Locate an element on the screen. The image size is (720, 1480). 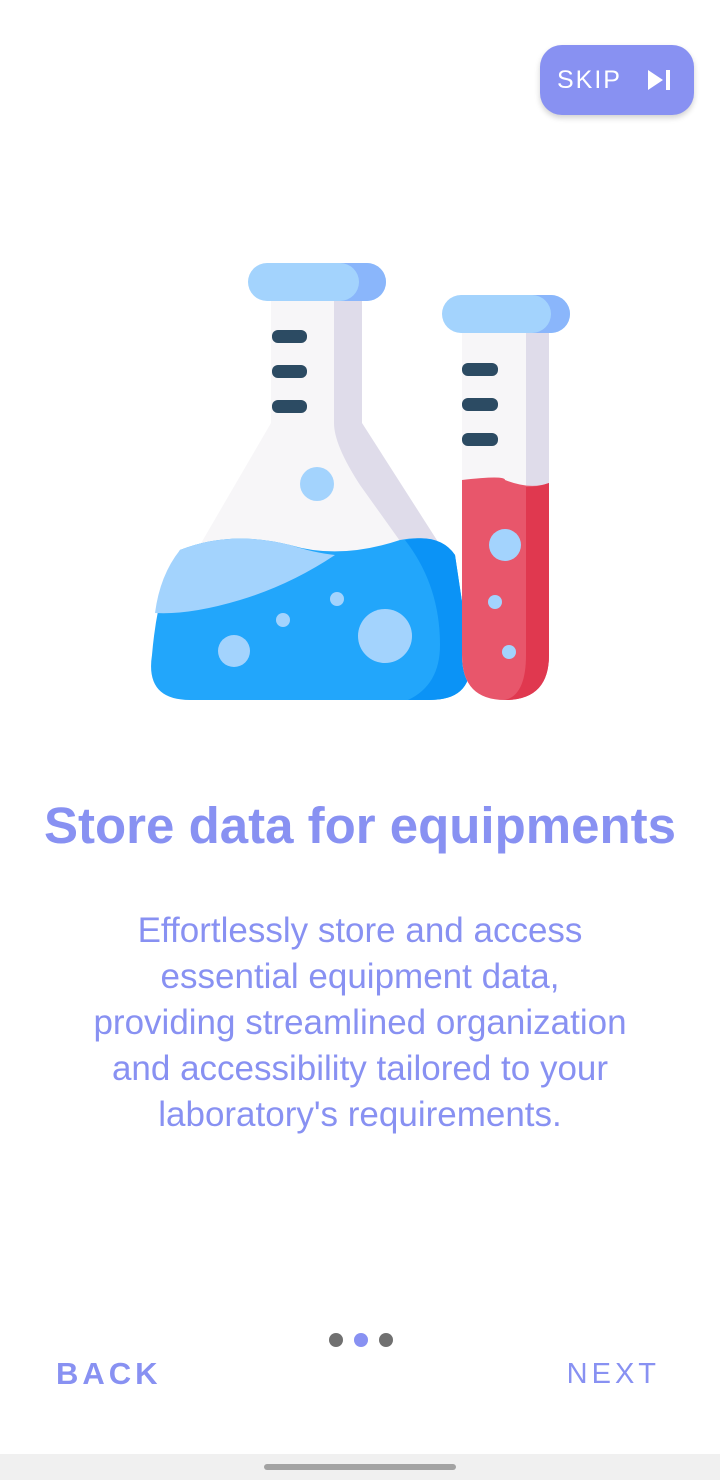
skip-button-label: SKIP is located at coordinates (589, 79).